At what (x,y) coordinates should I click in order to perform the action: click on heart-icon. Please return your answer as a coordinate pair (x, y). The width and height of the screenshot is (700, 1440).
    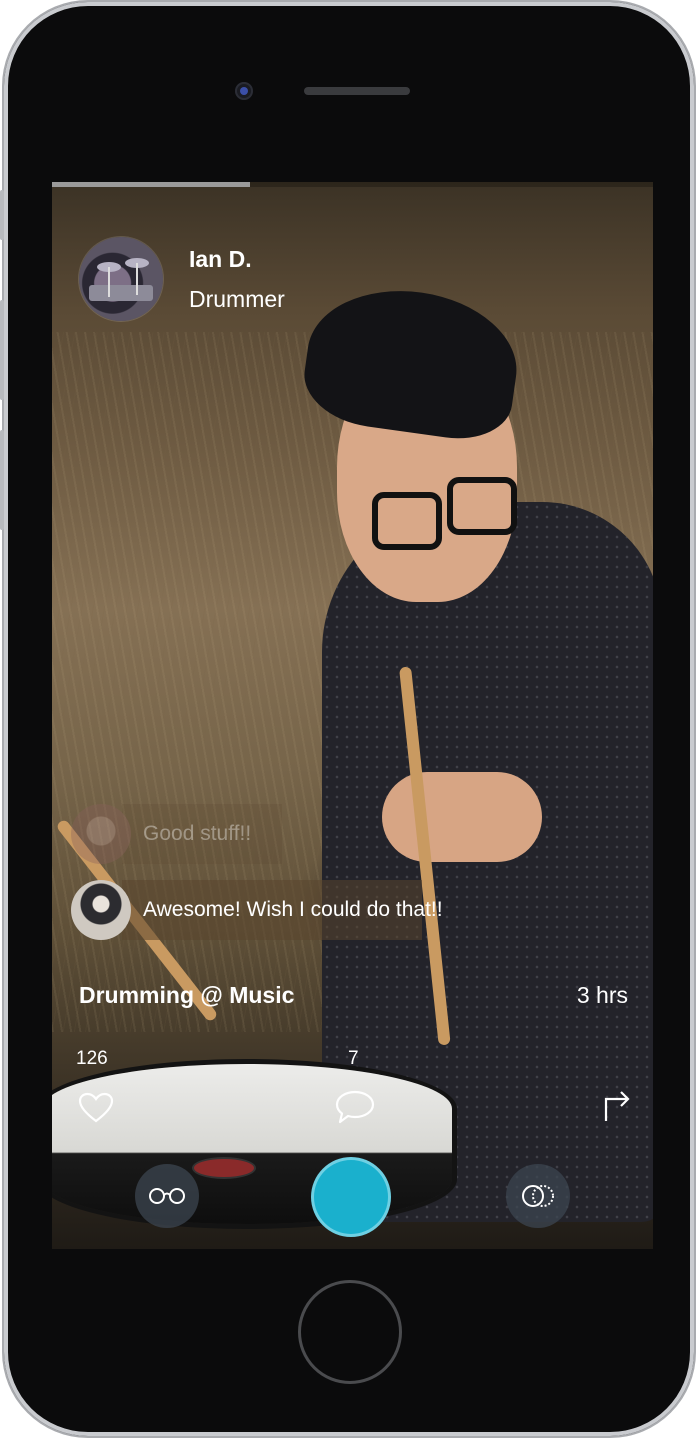
    Looking at the image, I should click on (96, 1107).